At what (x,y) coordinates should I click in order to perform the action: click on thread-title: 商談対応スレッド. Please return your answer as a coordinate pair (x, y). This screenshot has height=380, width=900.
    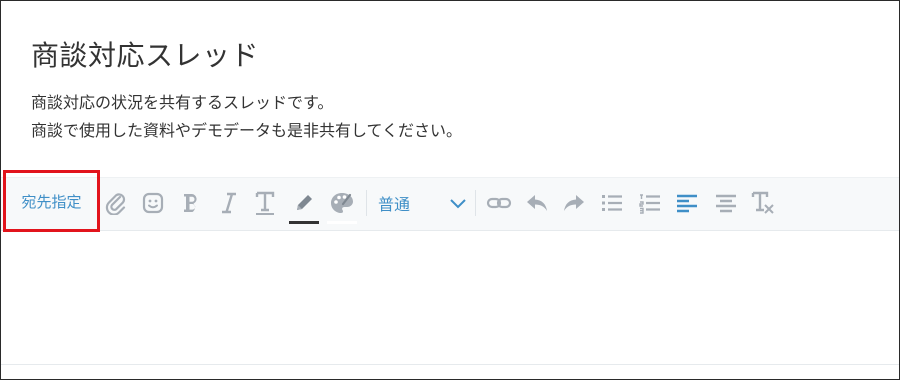
    Looking at the image, I should click on (145, 55).